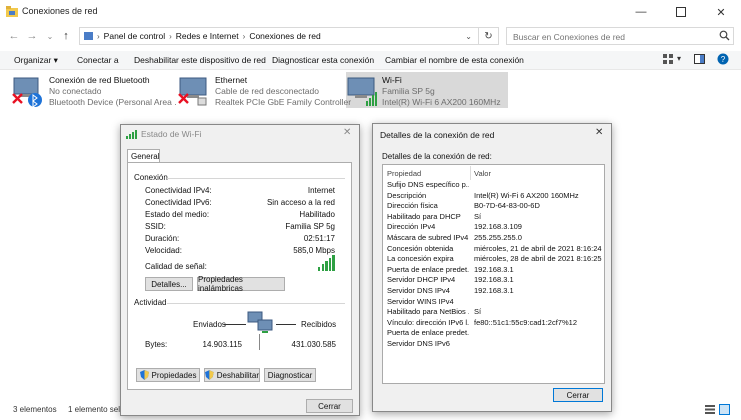 The height and width of the screenshot is (420, 741). I want to click on connection-name: Wi-Fi, so click(392, 80).